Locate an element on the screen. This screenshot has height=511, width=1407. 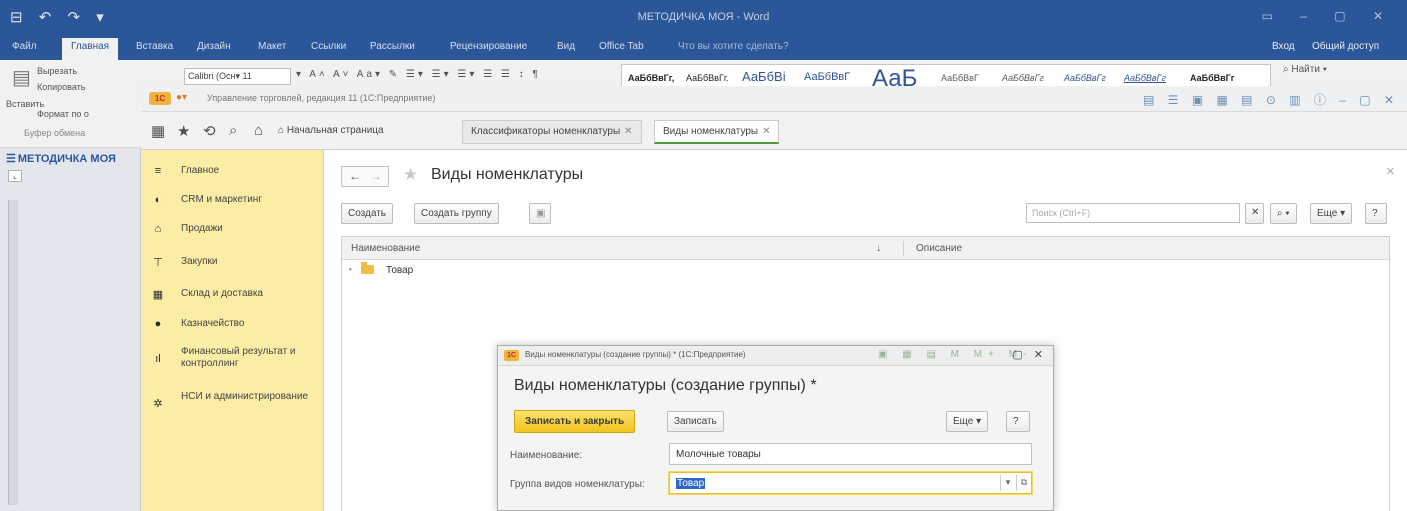
form-close-icon: ✕ is located at coordinates (1390, 171).